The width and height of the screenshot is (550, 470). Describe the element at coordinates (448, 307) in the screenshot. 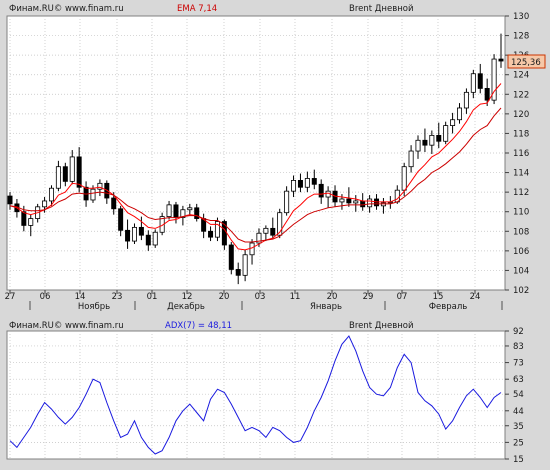

I see `price-month-label: Февраль` at that location.